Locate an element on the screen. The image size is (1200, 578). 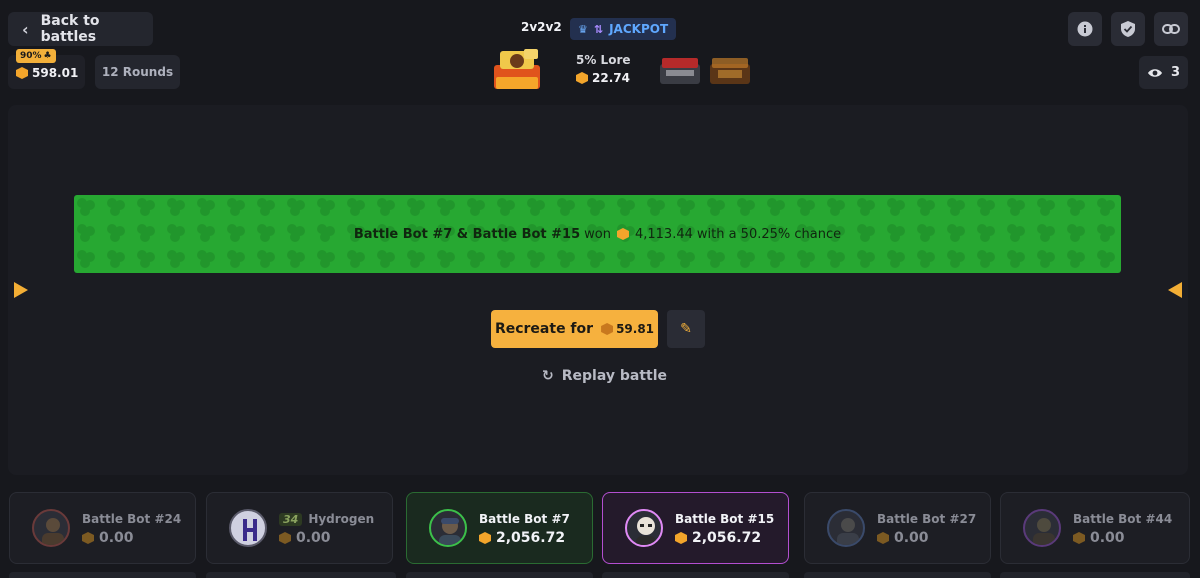
player-name: Battle Bot #15 is located at coordinates (725, 519).